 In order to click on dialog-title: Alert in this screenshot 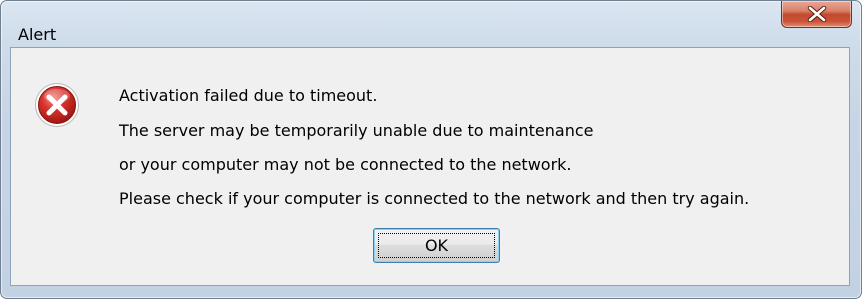, I will do `click(37, 34)`.